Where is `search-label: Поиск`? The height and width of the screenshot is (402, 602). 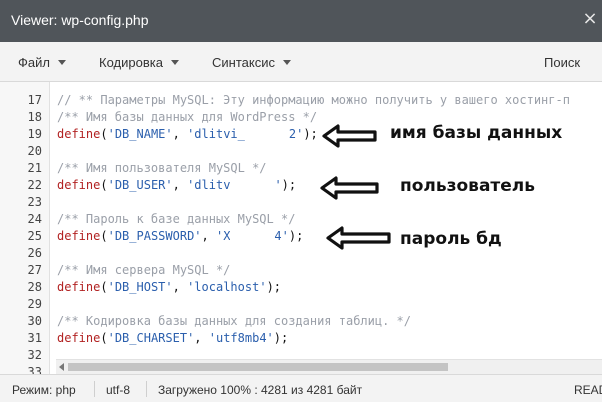
search-label: Поиск is located at coordinates (562, 62).